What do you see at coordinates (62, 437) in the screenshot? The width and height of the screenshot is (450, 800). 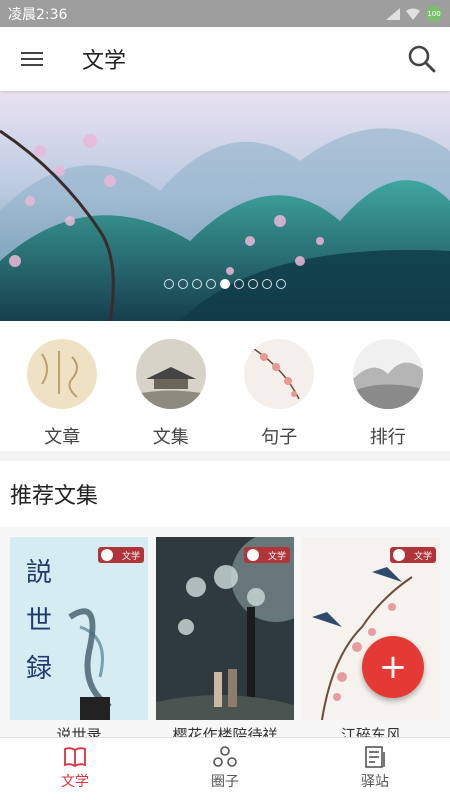 I see `category-articles-label: 文章` at bounding box center [62, 437].